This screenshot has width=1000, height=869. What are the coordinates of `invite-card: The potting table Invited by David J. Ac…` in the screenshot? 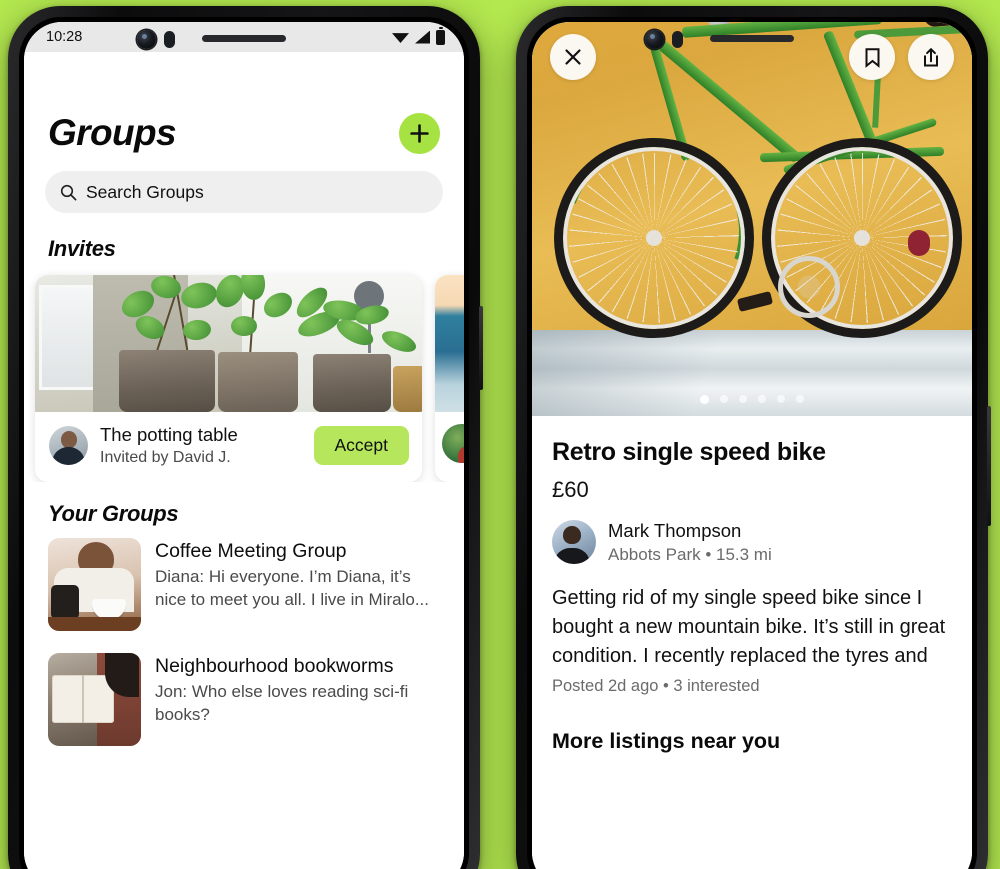 It's located at (228, 378).